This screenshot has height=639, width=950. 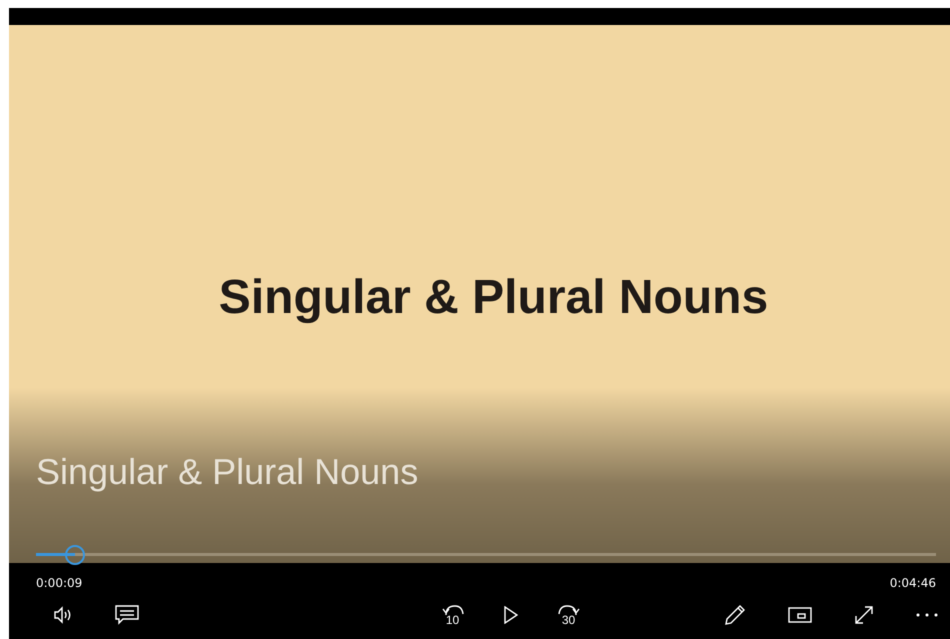 What do you see at coordinates (453, 615) in the screenshot?
I see `skip-back-button: 10` at bounding box center [453, 615].